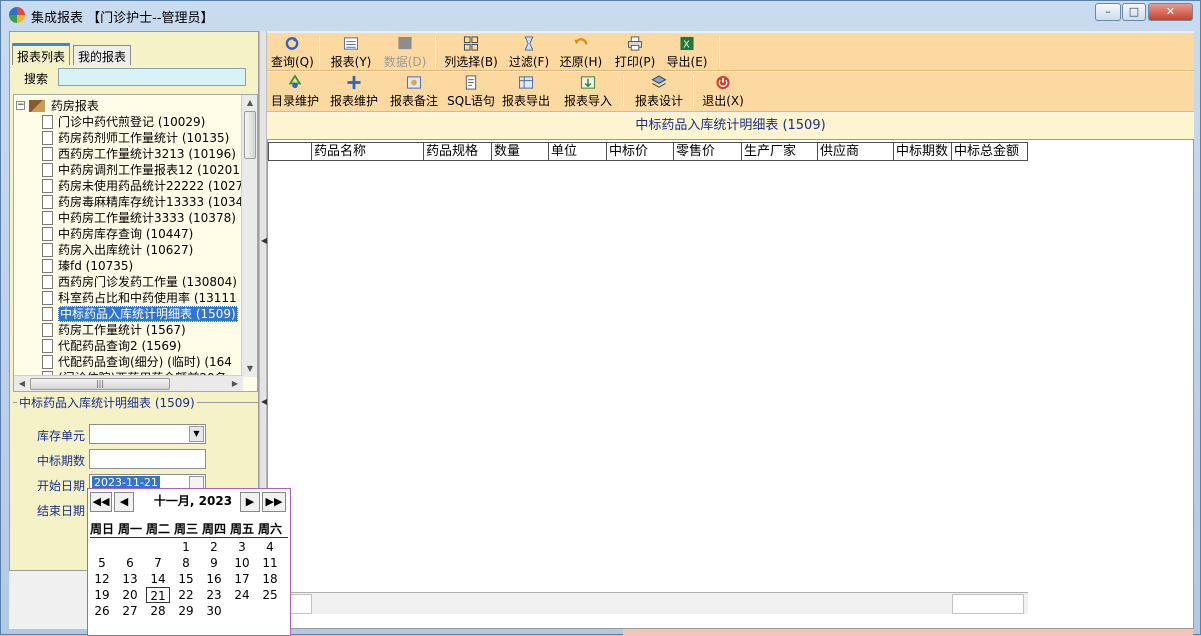  I want to click on prev-month-icon: ◀, so click(124, 502).